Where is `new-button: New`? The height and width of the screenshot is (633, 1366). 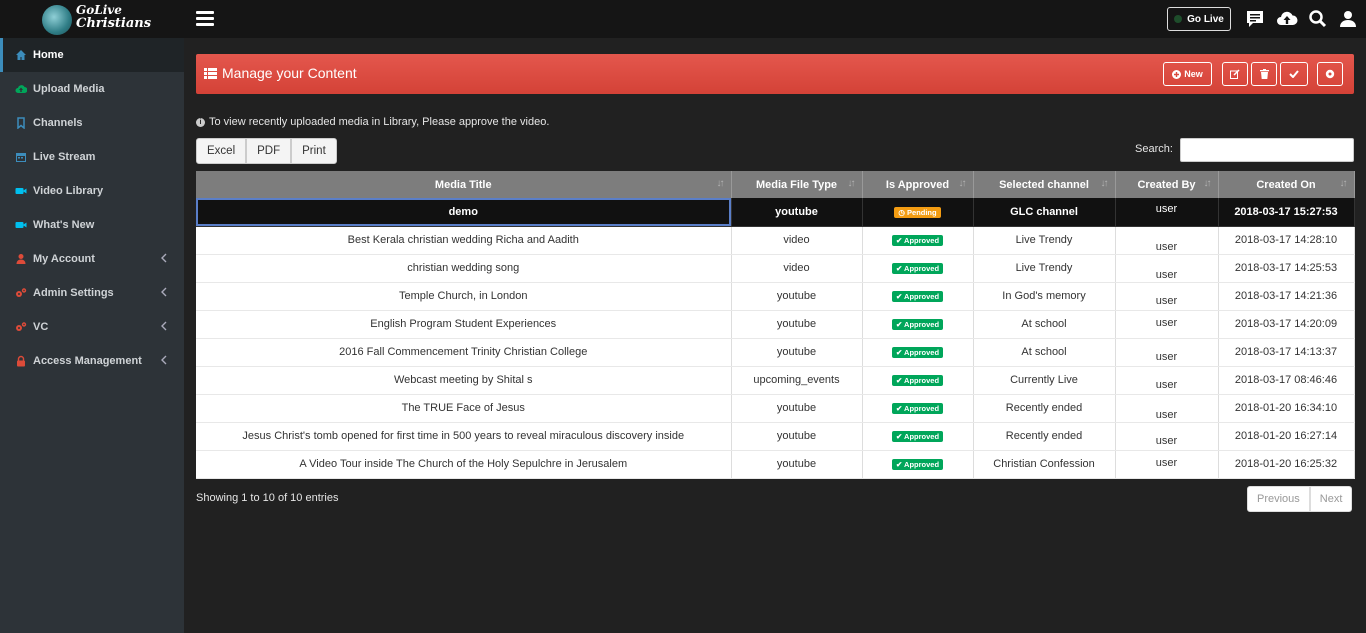 new-button: New is located at coordinates (1187, 74).